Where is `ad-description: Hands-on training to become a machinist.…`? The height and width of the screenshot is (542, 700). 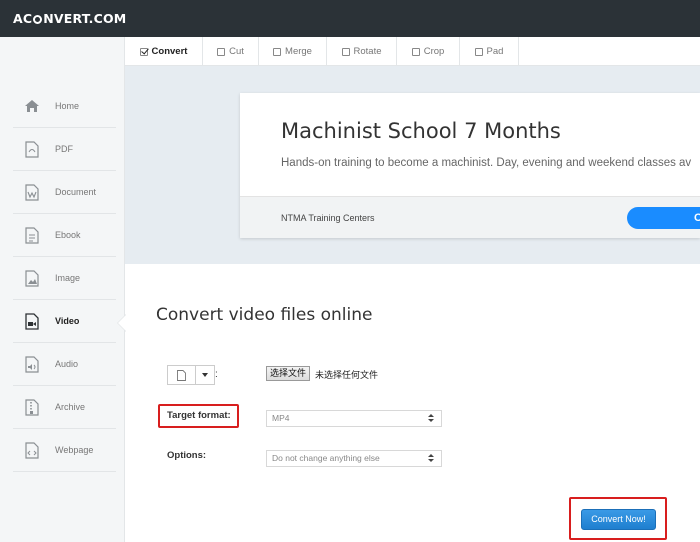 ad-description: Hands-on training to become a machinist.… is located at coordinates (486, 163).